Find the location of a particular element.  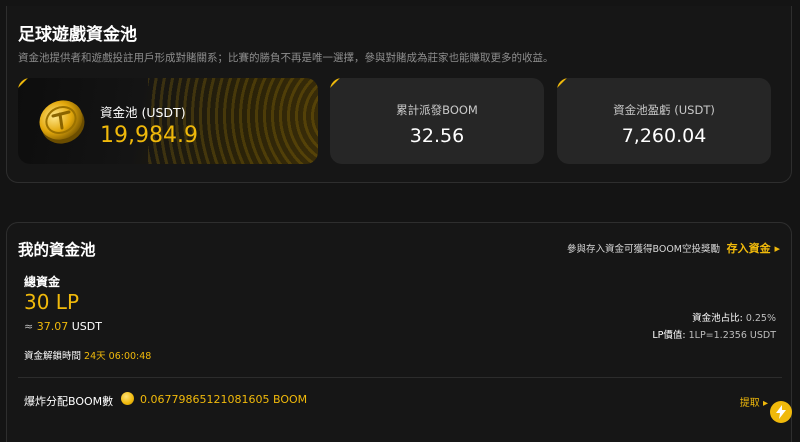

pool-card-value: 19,984.9 is located at coordinates (149, 135).